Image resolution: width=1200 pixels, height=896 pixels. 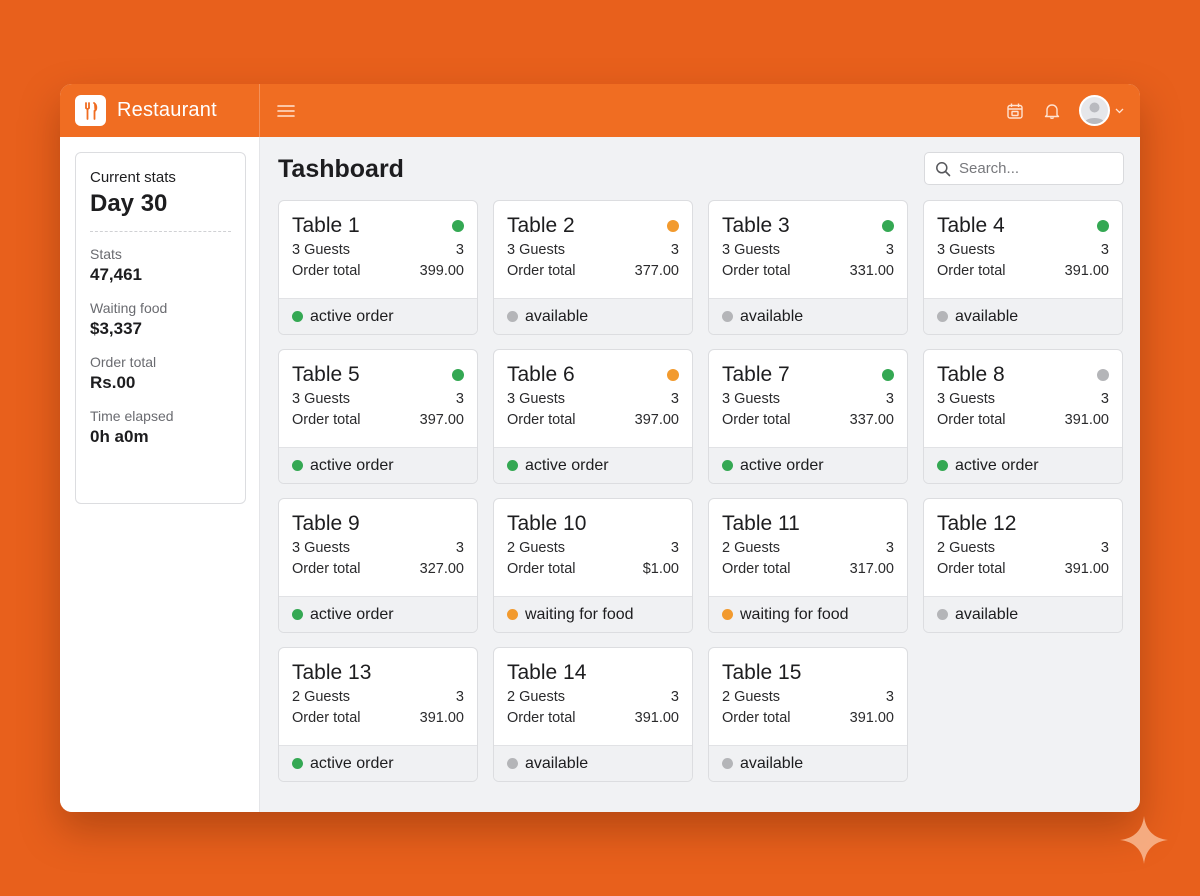 I want to click on total-row: Order total 331.00, so click(x=808, y=270).